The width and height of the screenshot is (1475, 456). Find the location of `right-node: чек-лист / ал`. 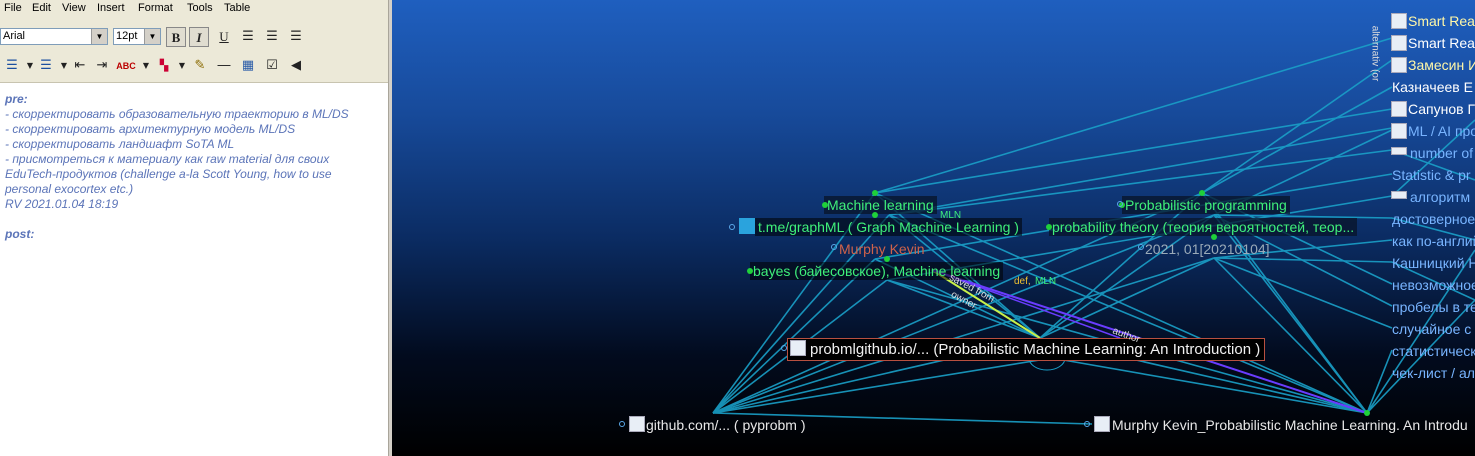

right-node: чек-лист / ал is located at coordinates (1433, 373).